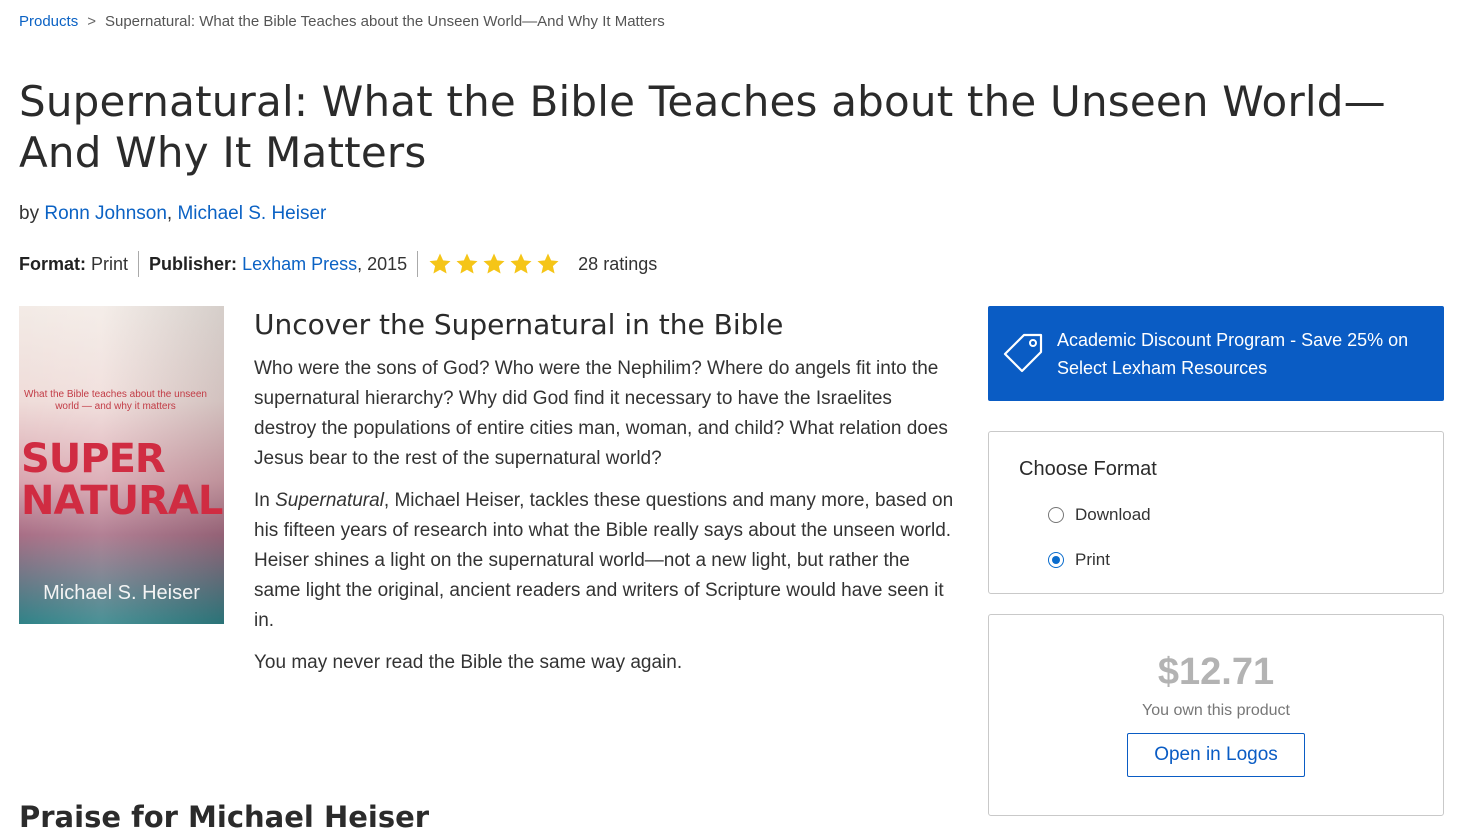 The width and height of the screenshot is (1469, 834). What do you see at coordinates (93, 459) in the screenshot?
I see `cover-title-line1: SUPER` at bounding box center [93, 459].